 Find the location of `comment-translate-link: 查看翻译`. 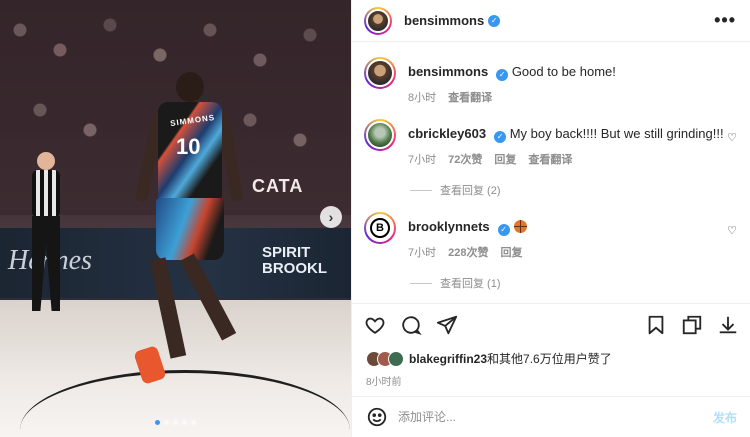

comment-translate-link: 查看翻译 is located at coordinates (550, 159).